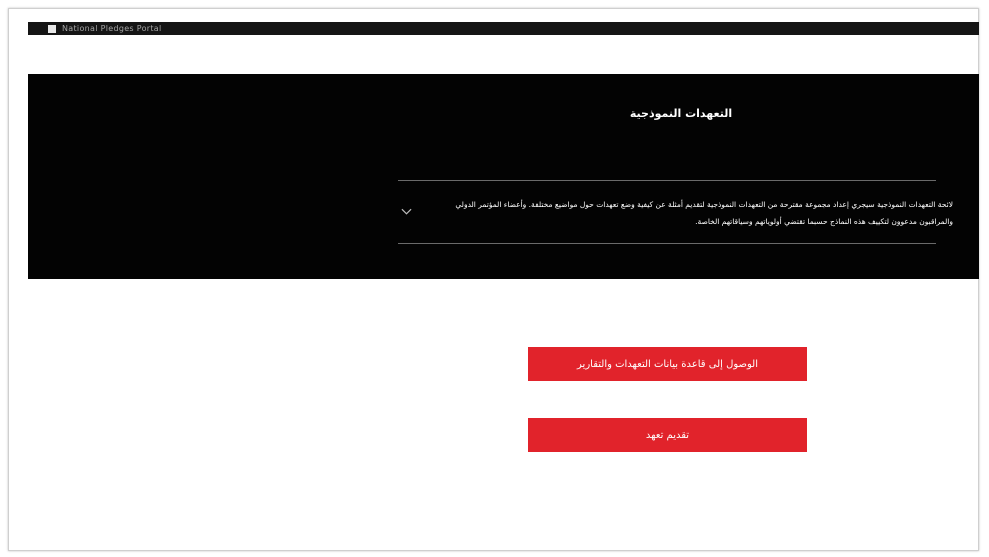 This screenshot has height=557, width=989. I want to click on accordion-bottom-divider, so click(667, 243).